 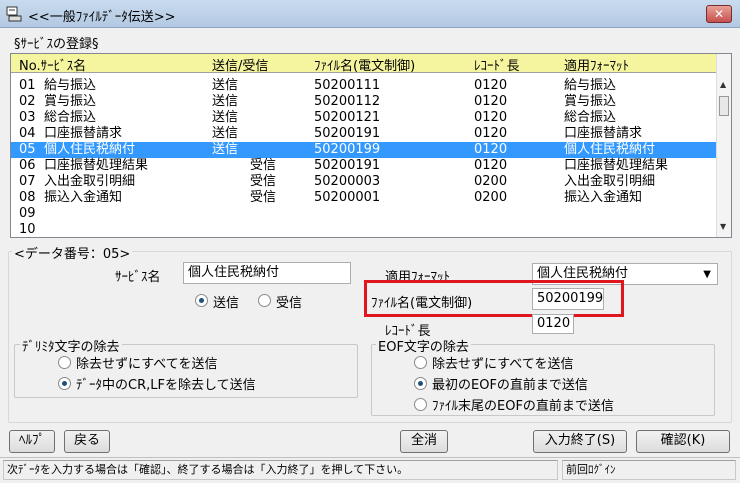 I want to click on row-number: 02, so click(x=27, y=101).